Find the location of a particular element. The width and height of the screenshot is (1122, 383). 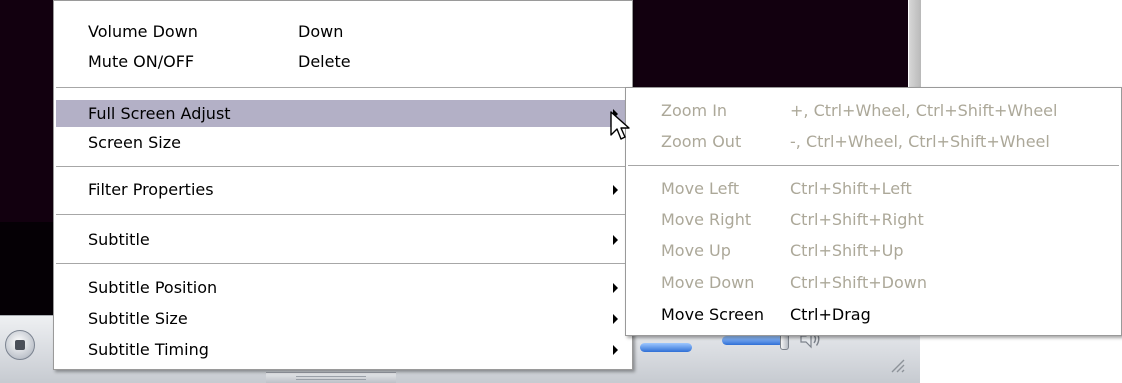

seek-bar is located at coordinates (666, 347).